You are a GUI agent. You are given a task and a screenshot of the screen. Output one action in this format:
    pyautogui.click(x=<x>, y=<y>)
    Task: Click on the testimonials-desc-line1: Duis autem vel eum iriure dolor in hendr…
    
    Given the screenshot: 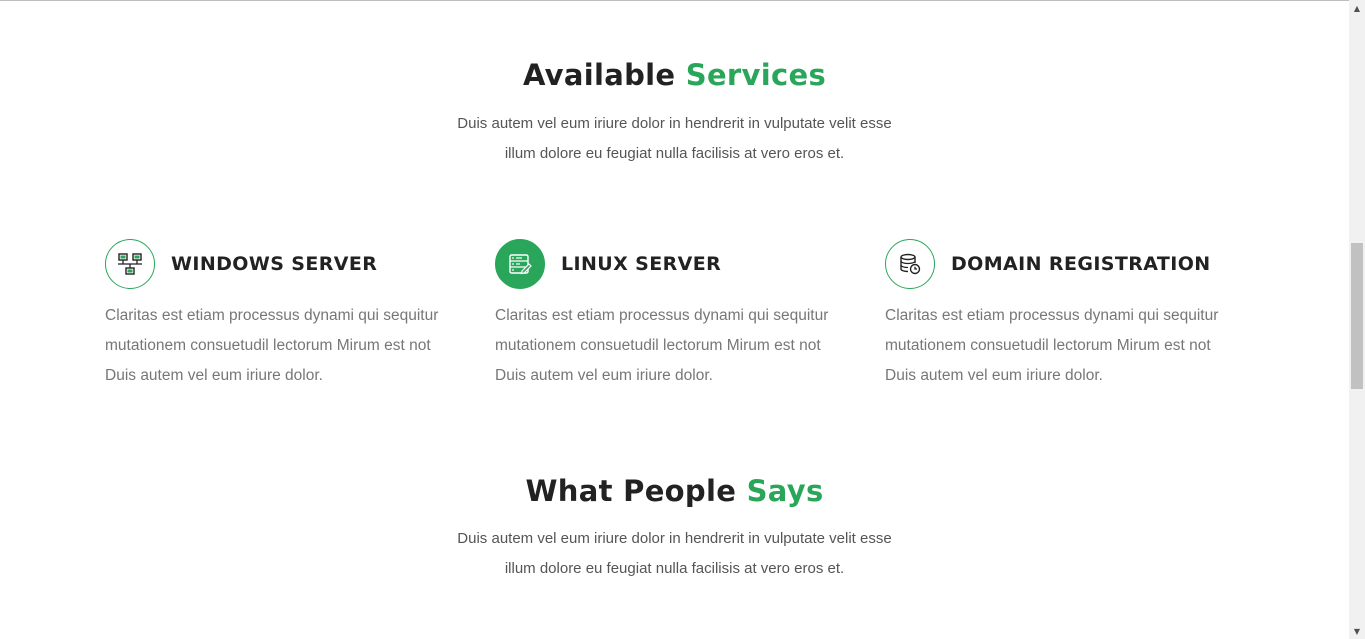 What is the action you would take?
    pyautogui.click(x=674, y=538)
    